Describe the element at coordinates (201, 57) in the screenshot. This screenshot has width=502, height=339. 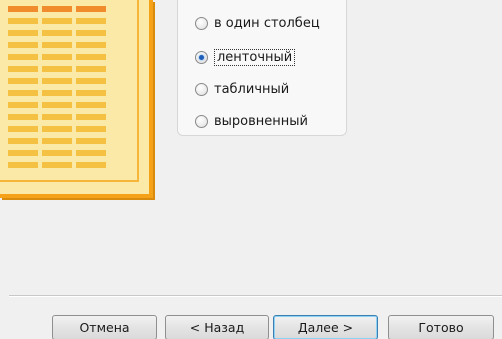
I see `radio-checked-icon` at that location.